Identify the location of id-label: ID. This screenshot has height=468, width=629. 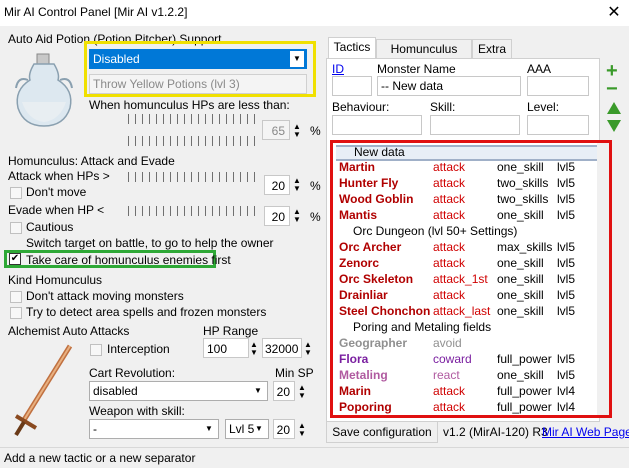
(338, 69).